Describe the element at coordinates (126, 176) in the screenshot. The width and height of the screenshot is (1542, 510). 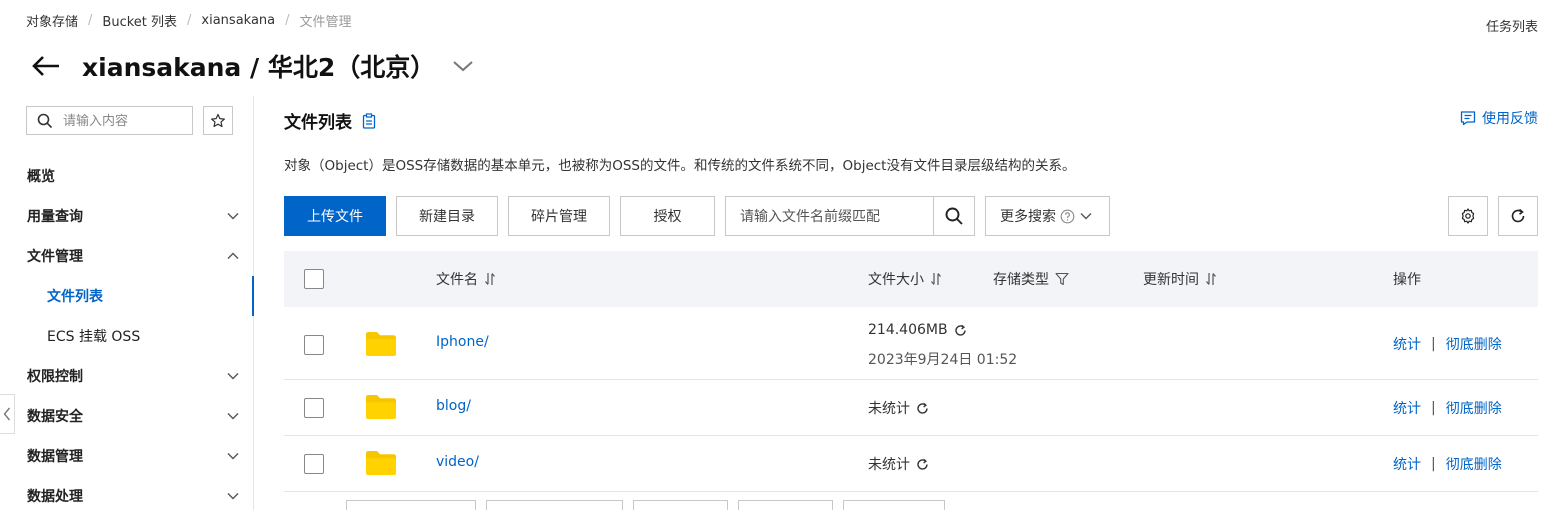
I see `sidebar-item-overview: 概览` at that location.